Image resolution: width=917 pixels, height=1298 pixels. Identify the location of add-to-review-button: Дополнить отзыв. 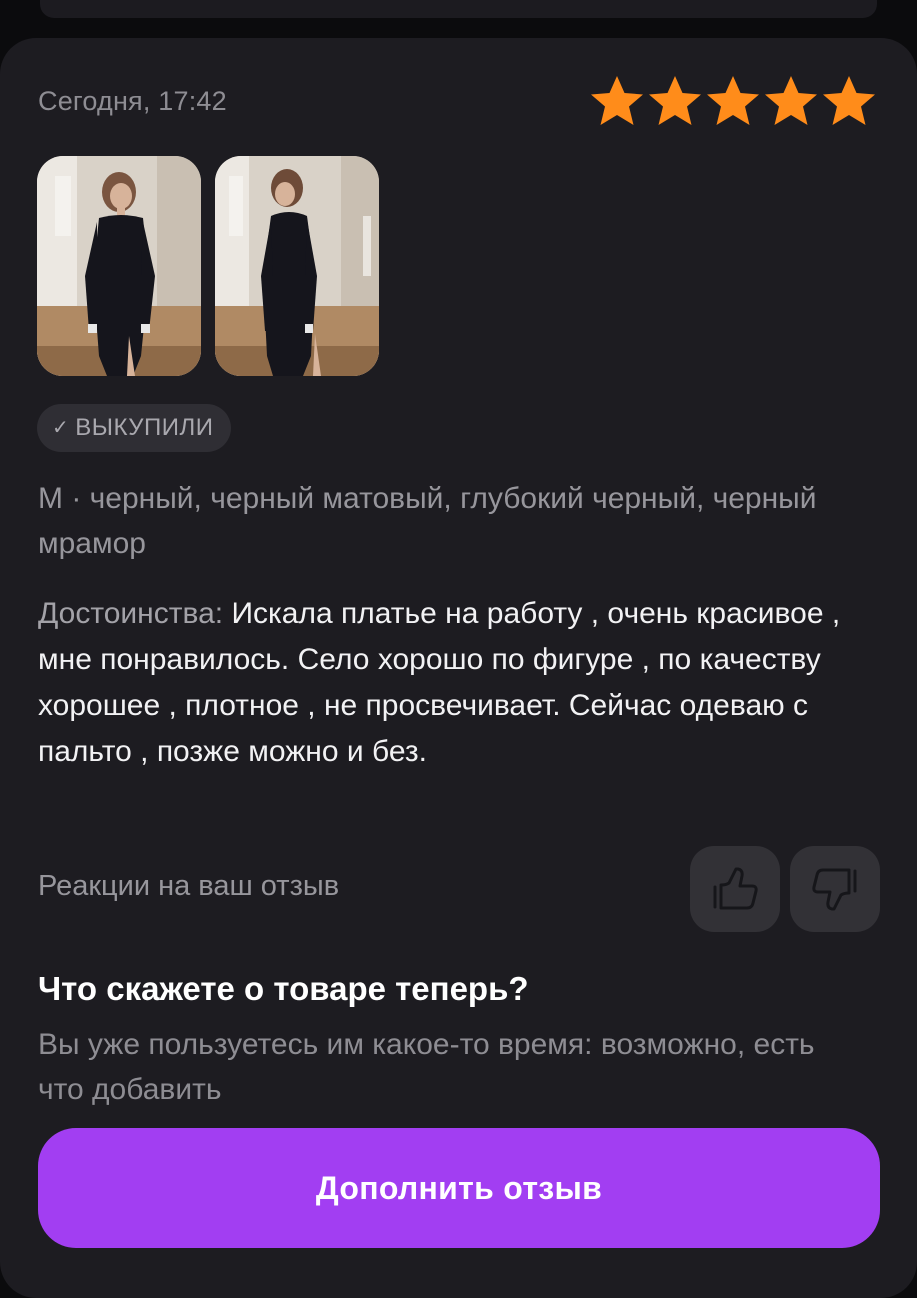
(459, 1188).